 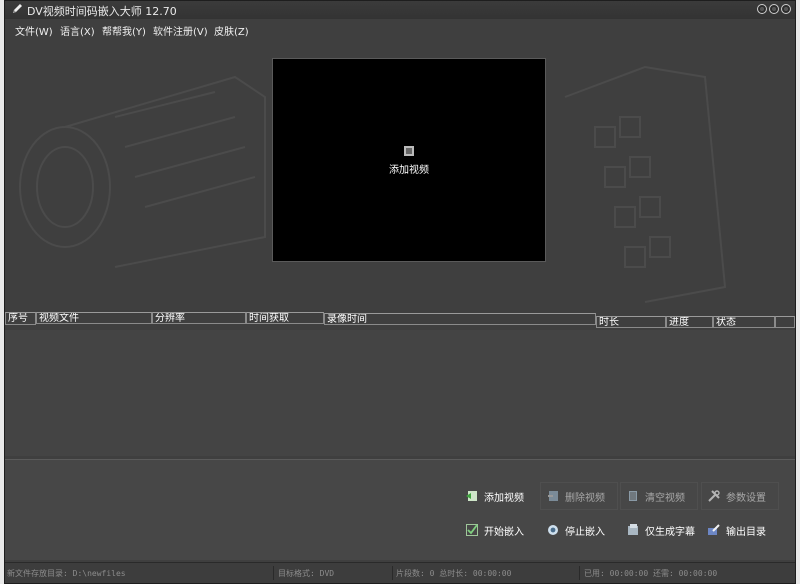 I want to click on delete-video-button: 删除视频, so click(x=579, y=496).